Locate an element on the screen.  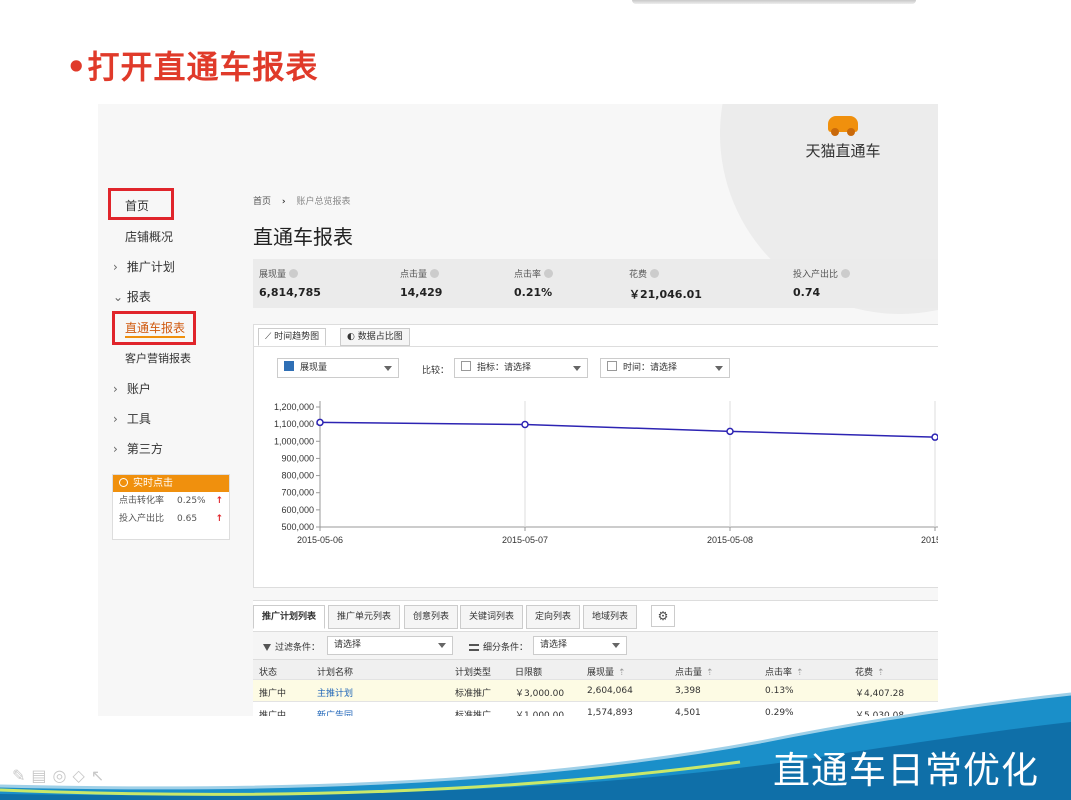
filter-label: 过滤条件： is located at coordinates (291, 646).